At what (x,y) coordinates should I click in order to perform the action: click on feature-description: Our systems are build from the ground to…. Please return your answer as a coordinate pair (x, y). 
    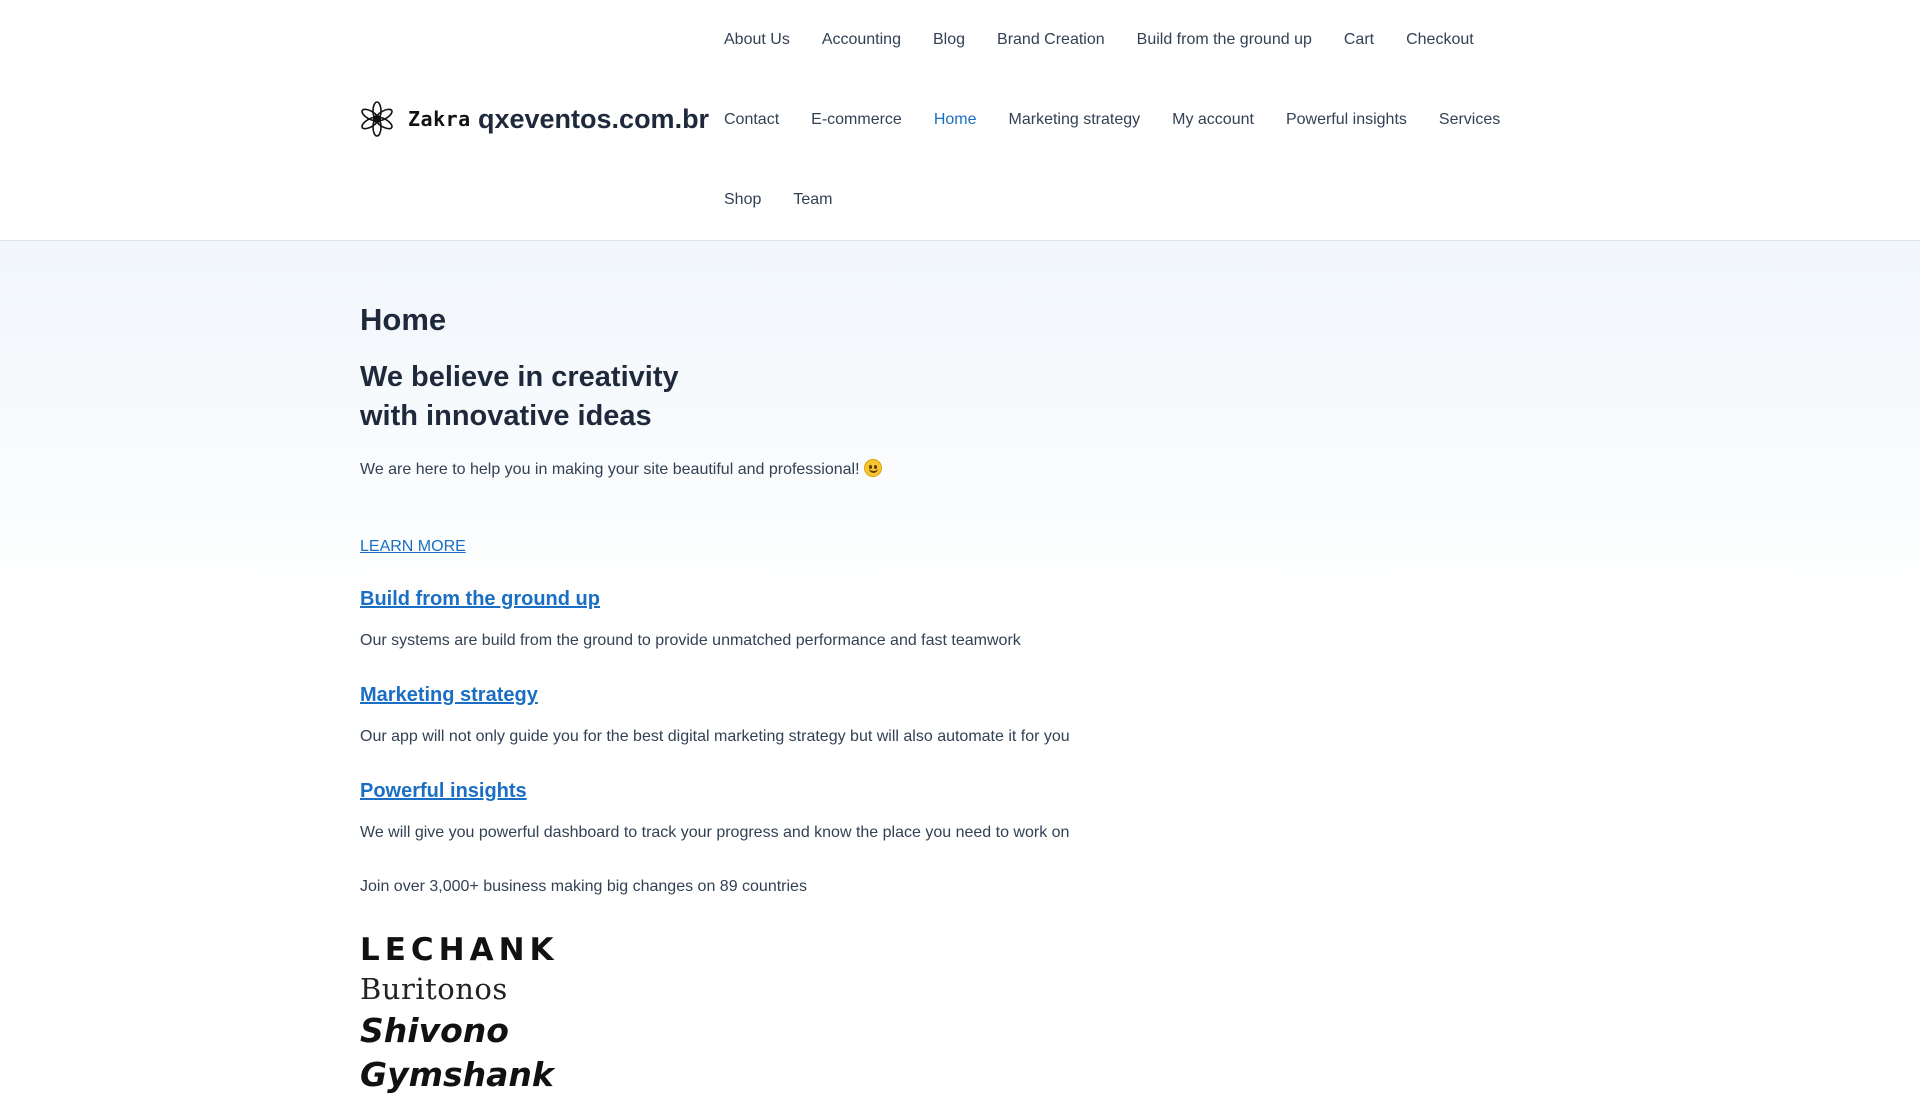
    Looking at the image, I should click on (690, 640).